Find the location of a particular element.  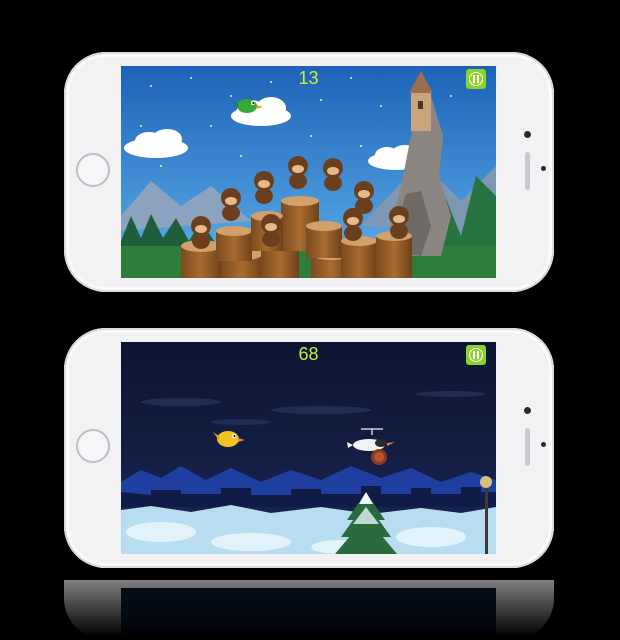

phone-reflection is located at coordinates (309, 610).